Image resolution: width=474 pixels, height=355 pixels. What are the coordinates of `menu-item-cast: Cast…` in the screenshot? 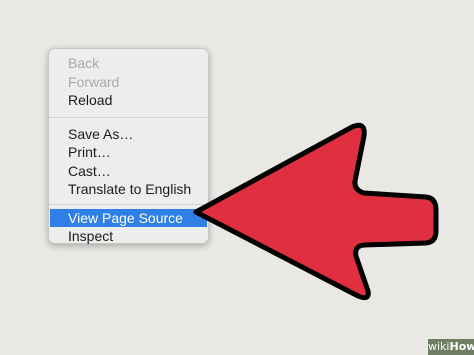 It's located at (128, 171).